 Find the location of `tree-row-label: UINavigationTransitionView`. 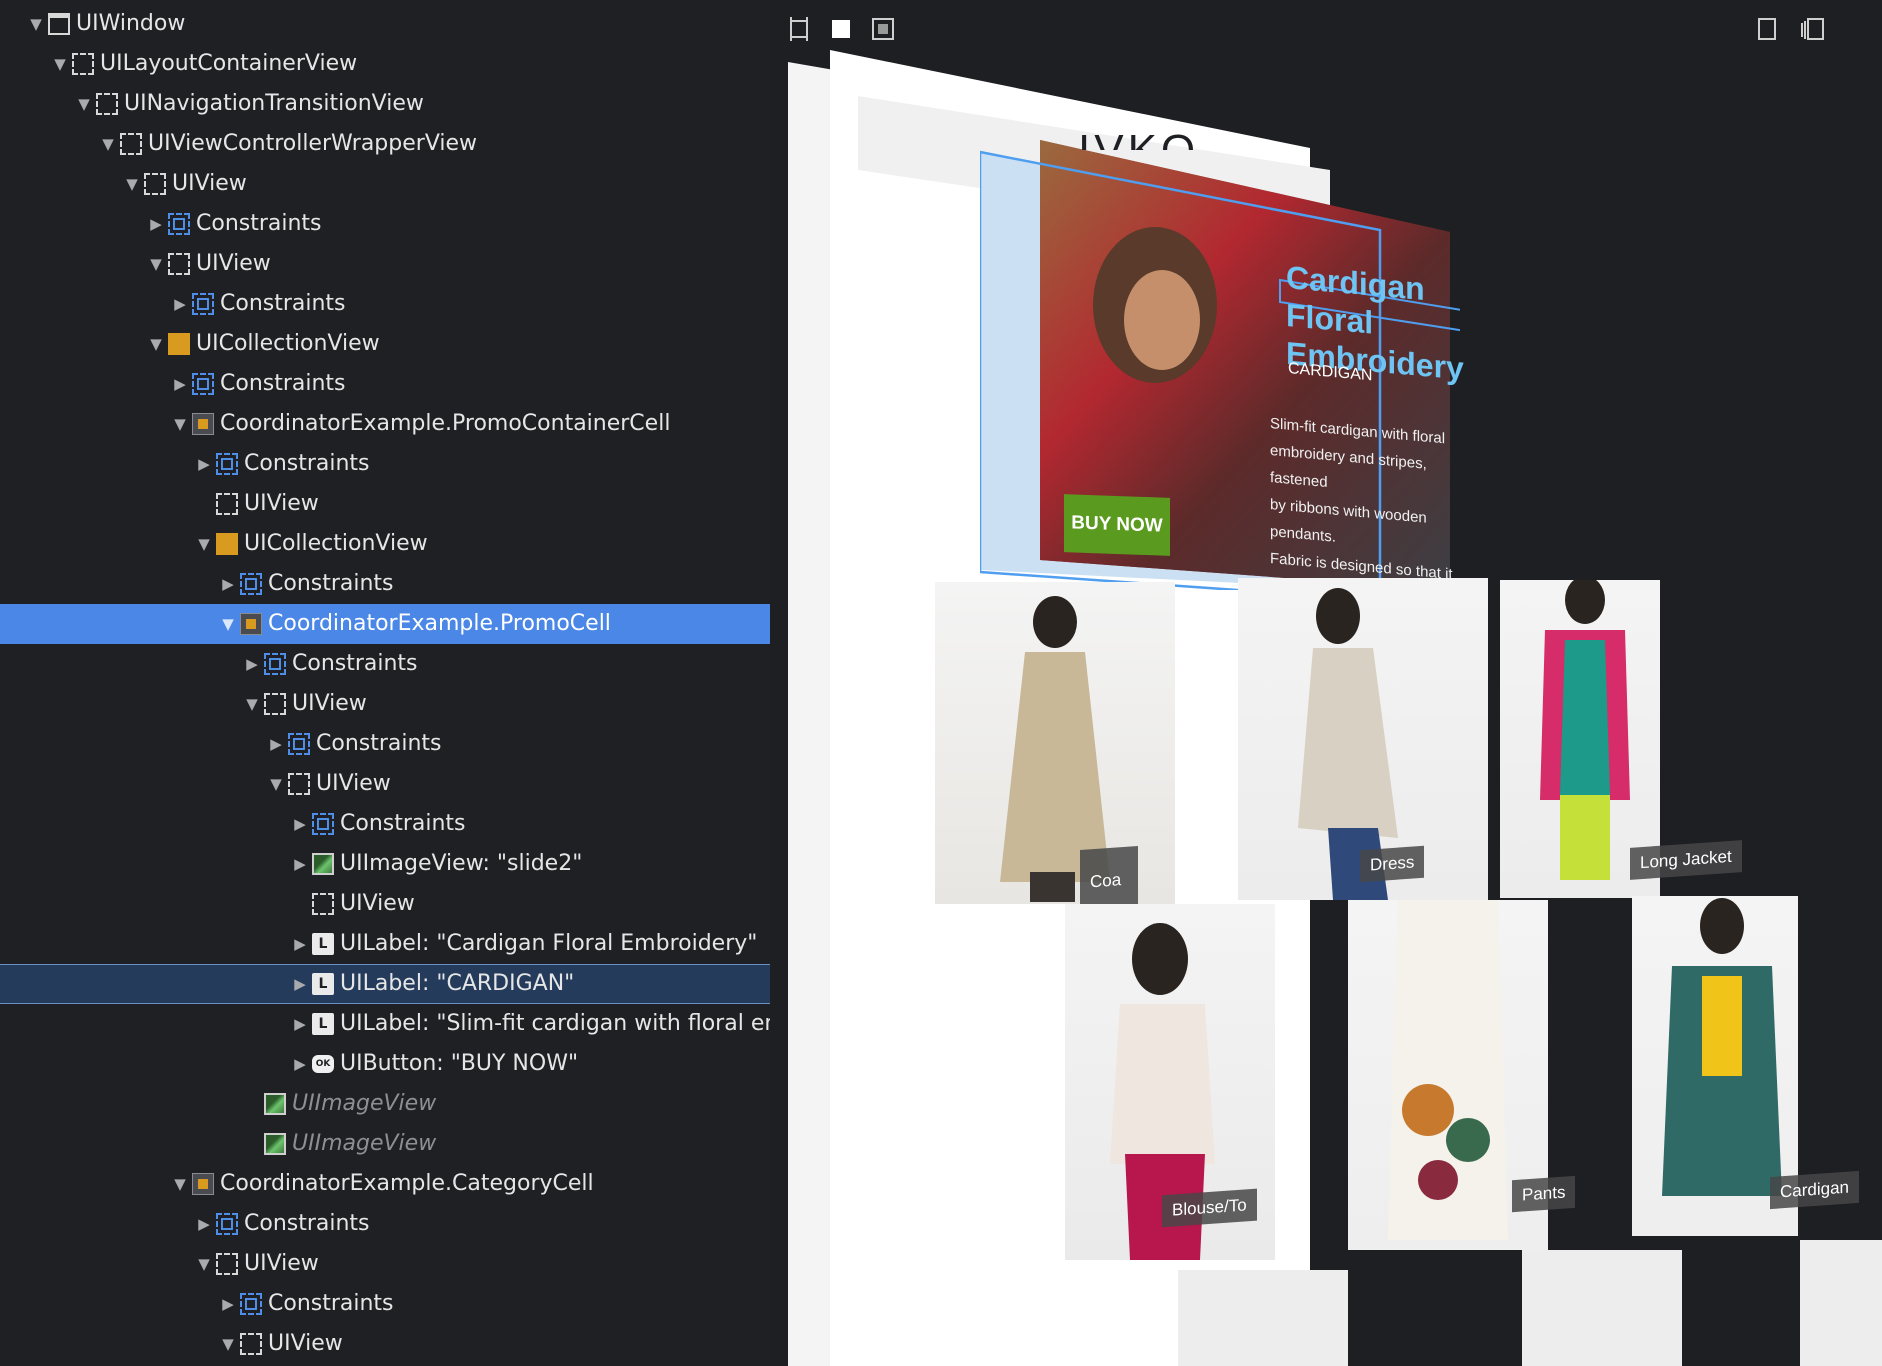

tree-row-label: UINavigationTransitionView is located at coordinates (274, 103).